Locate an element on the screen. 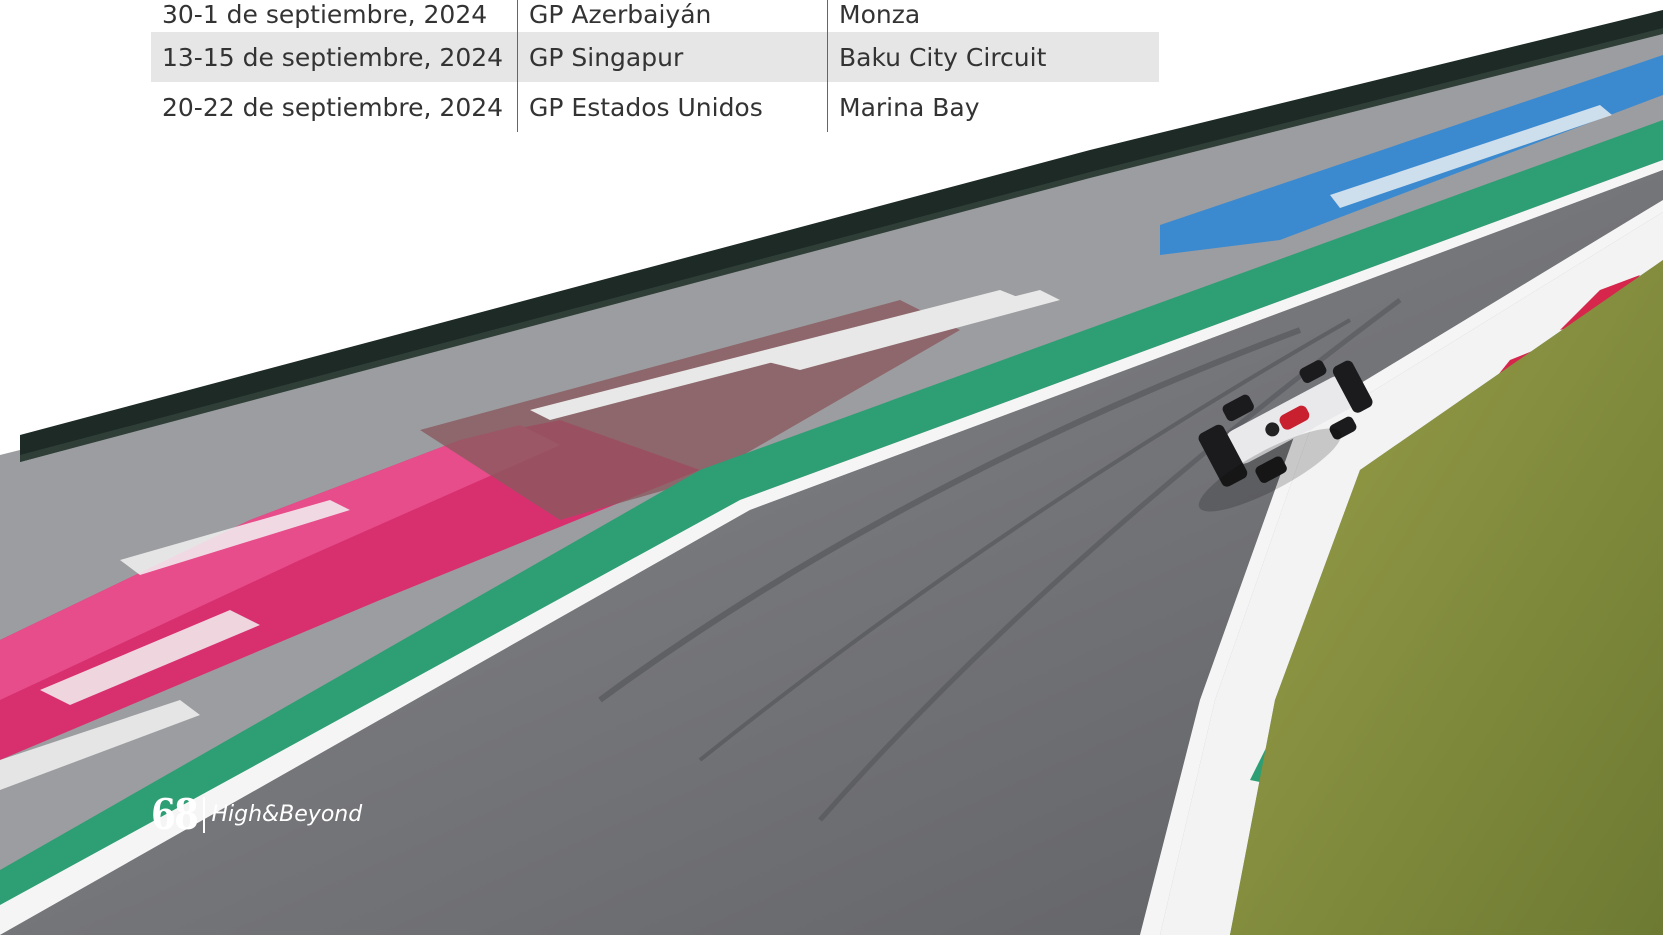 The width and height of the screenshot is (1663, 935). page-number: 68 is located at coordinates (175, 814).